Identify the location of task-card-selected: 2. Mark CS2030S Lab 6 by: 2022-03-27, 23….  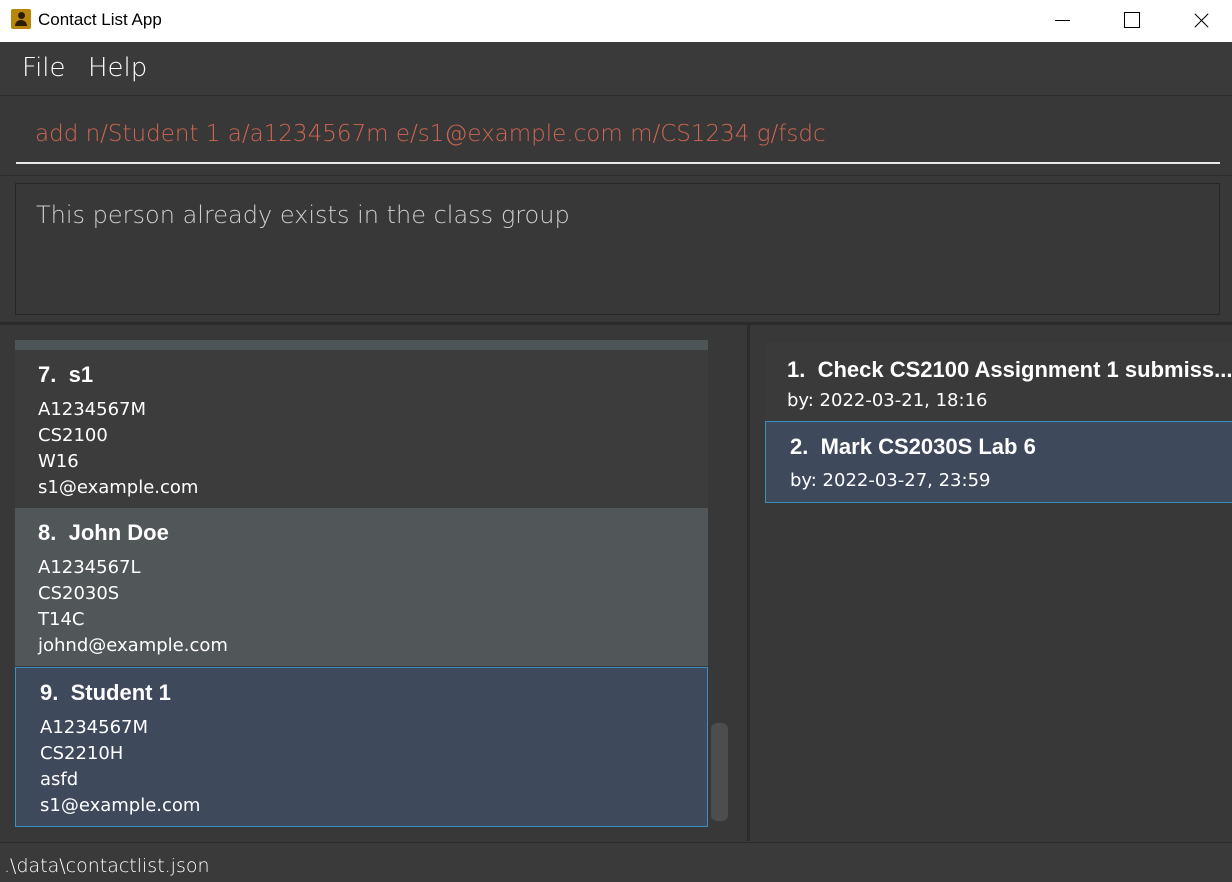
(998, 462).